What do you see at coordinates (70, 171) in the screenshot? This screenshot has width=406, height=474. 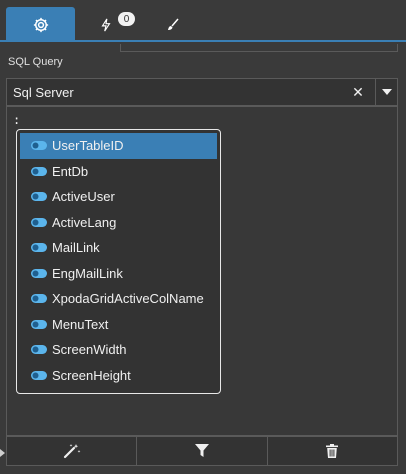 I see `autocomplete-item-label: EntDb` at bounding box center [70, 171].